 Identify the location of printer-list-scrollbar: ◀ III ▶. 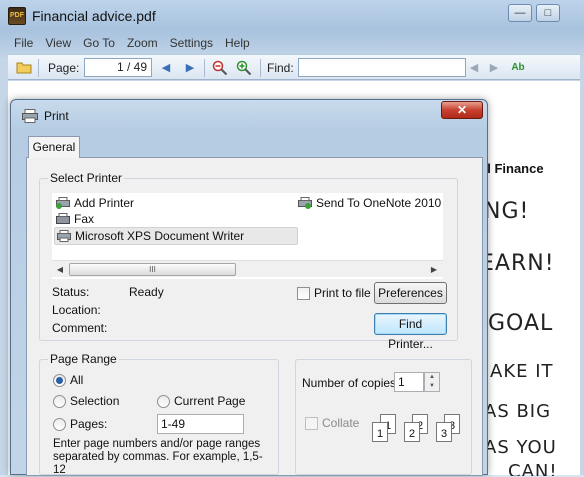
(247, 268).